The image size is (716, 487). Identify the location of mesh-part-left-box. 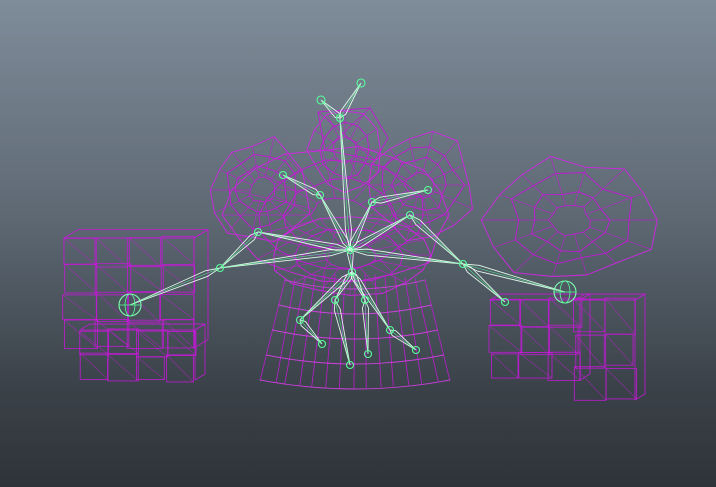
(135, 289).